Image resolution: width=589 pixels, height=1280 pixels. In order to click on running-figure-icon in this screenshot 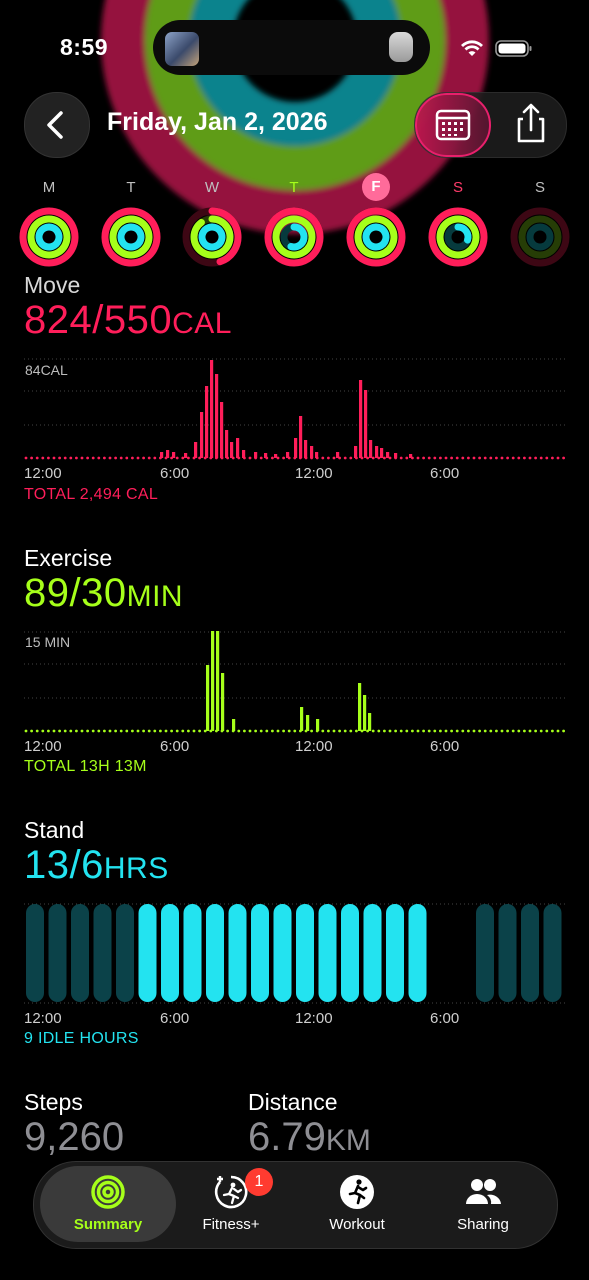, I will do `click(357, 1192)`.